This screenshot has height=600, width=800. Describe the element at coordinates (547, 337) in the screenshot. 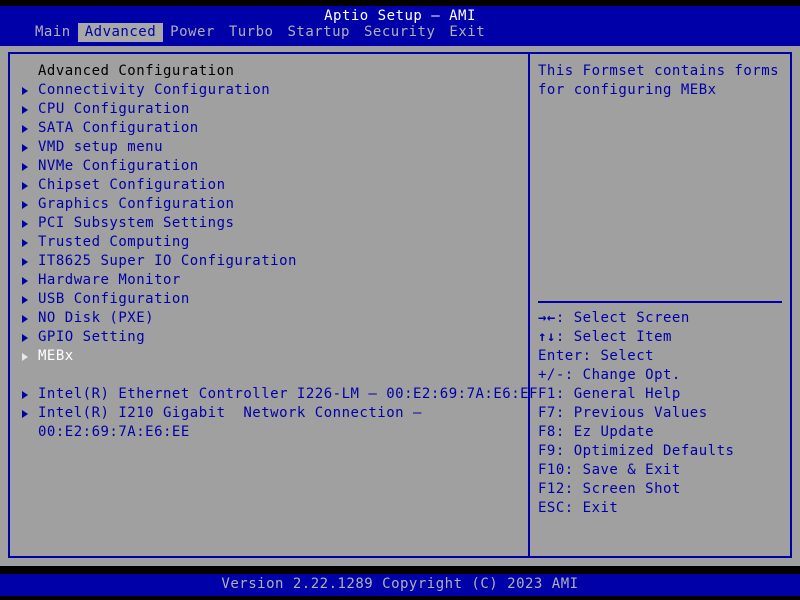

I see `key-glyph-icon: ↑↓` at that location.